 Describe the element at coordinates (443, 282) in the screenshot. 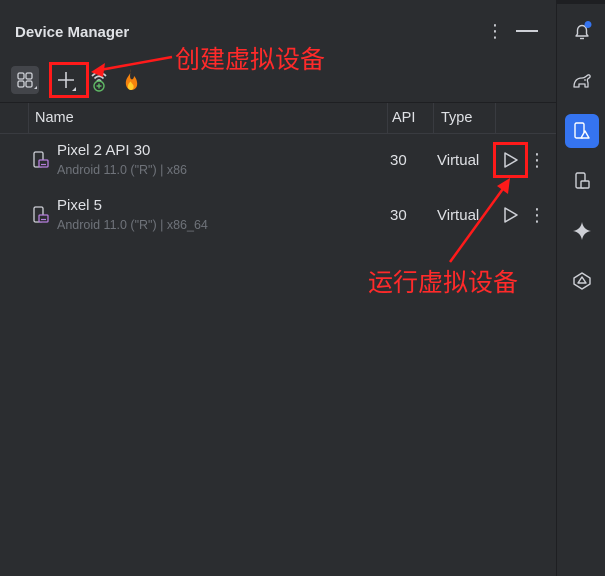

I see `run-device-annotation: 运行虚拟设备` at that location.